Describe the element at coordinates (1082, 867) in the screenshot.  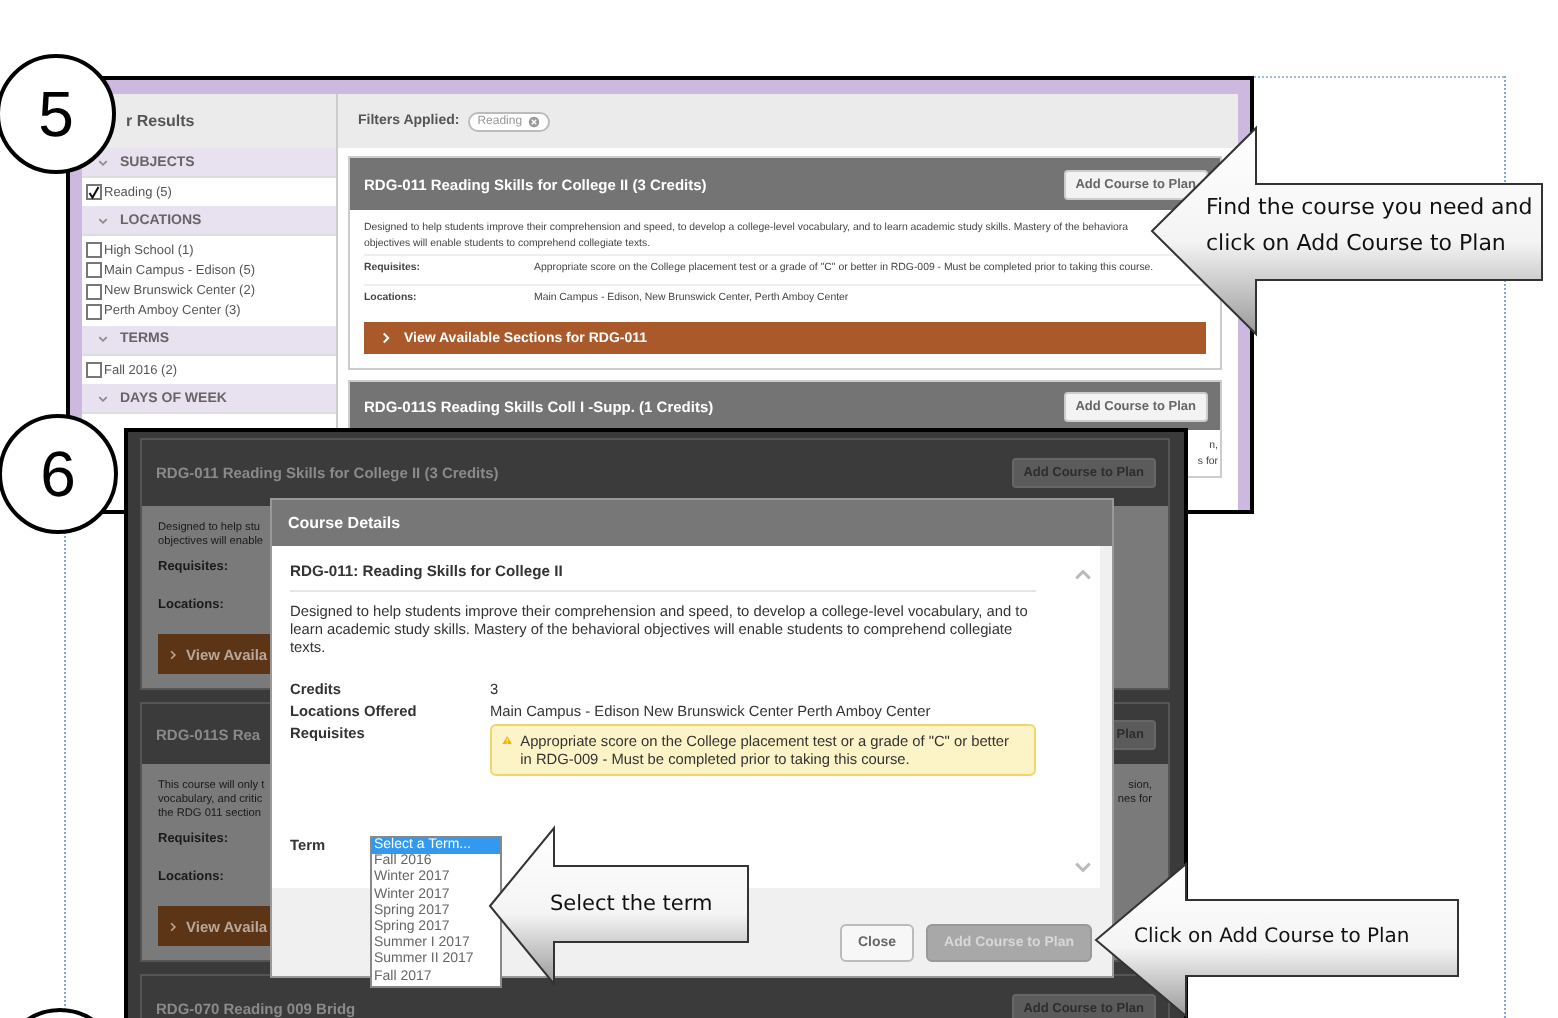
I see `scroll-down-icon` at that location.